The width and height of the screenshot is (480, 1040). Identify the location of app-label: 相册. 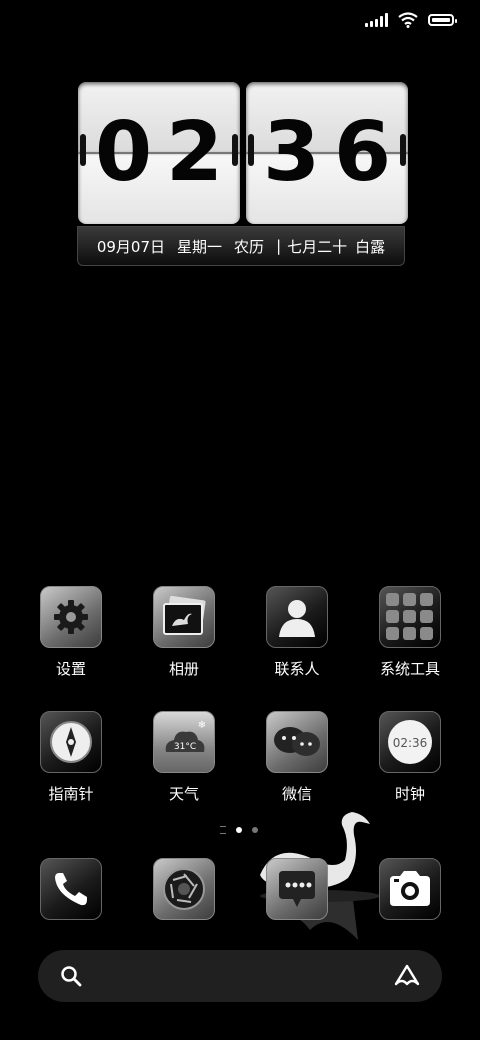
(183, 669).